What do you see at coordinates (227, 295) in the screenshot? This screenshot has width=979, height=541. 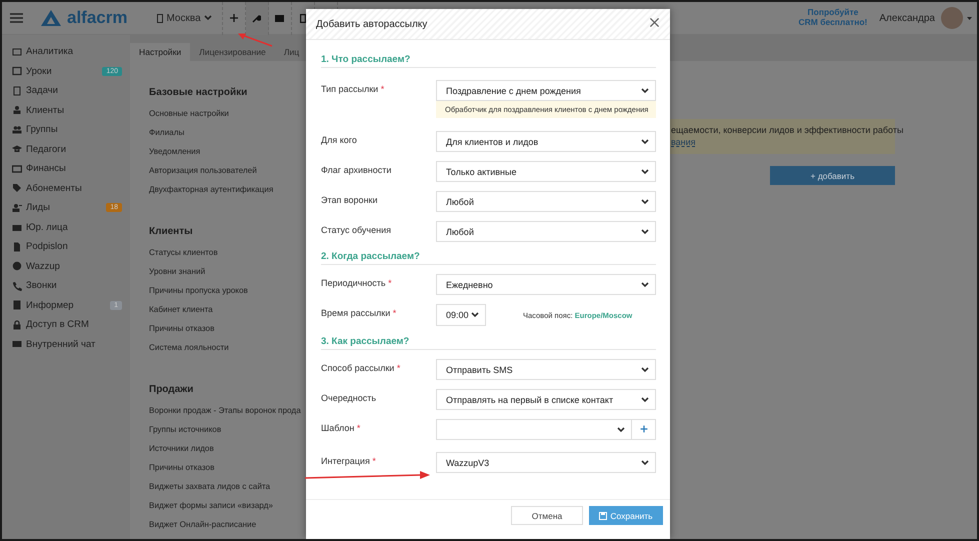 I see `settings-link: Причины пропуска уроков` at bounding box center [227, 295].